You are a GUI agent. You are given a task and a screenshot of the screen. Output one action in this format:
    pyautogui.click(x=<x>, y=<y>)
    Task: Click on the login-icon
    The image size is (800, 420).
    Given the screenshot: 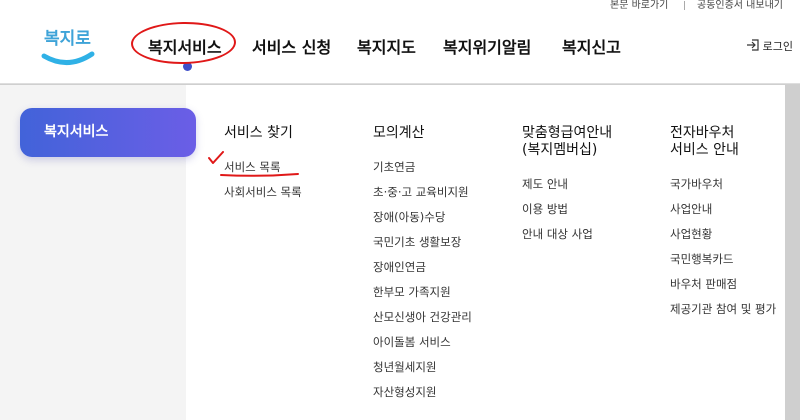 What is the action you would take?
    pyautogui.click(x=753, y=46)
    